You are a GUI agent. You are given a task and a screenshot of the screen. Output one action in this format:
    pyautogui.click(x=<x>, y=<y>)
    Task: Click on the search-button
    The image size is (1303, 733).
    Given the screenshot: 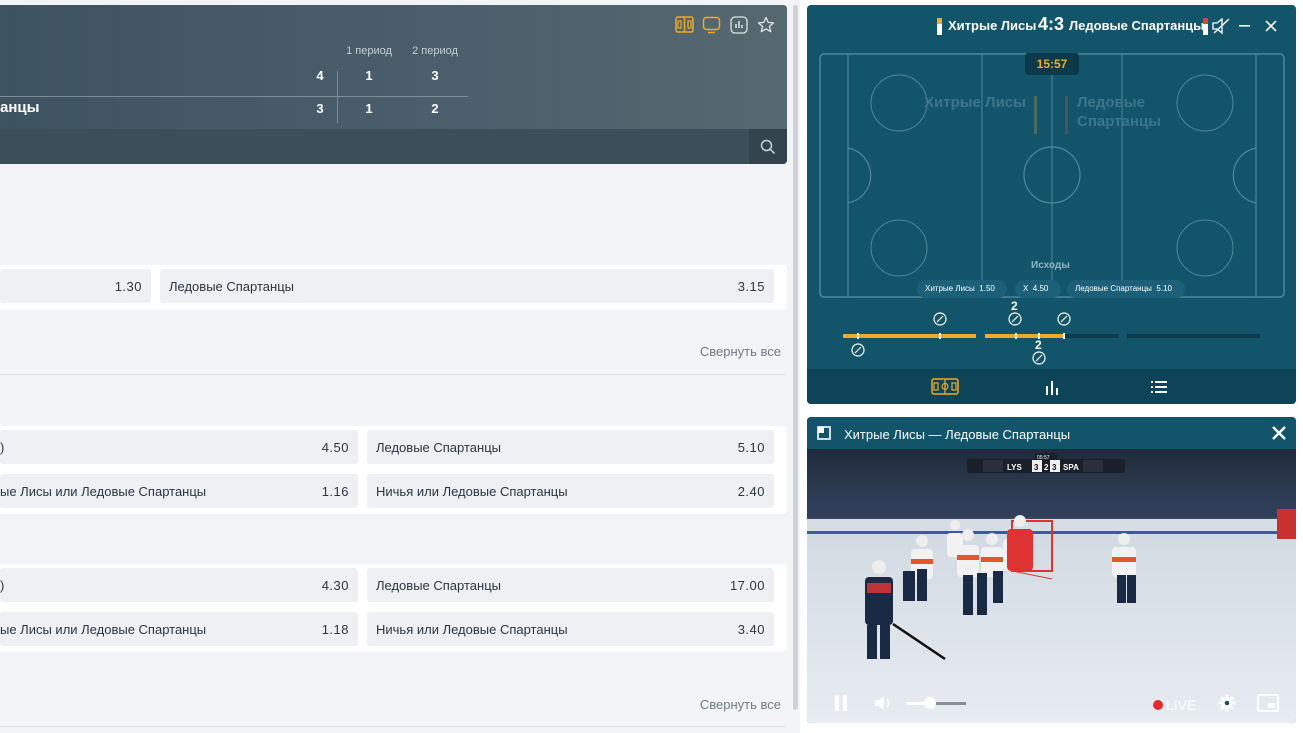 What is the action you would take?
    pyautogui.click(x=768, y=146)
    